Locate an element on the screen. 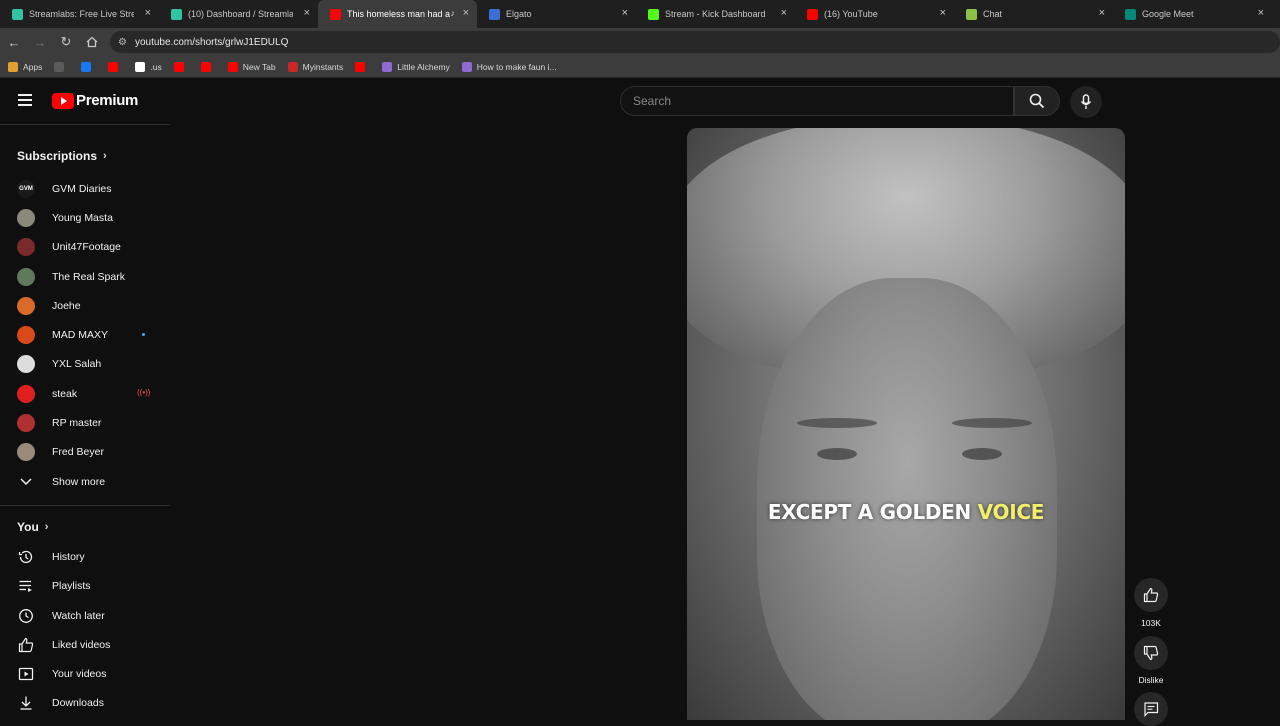 The height and width of the screenshot is (726, 1280). bookmark-item: .us is located at coordinates (148, 66).